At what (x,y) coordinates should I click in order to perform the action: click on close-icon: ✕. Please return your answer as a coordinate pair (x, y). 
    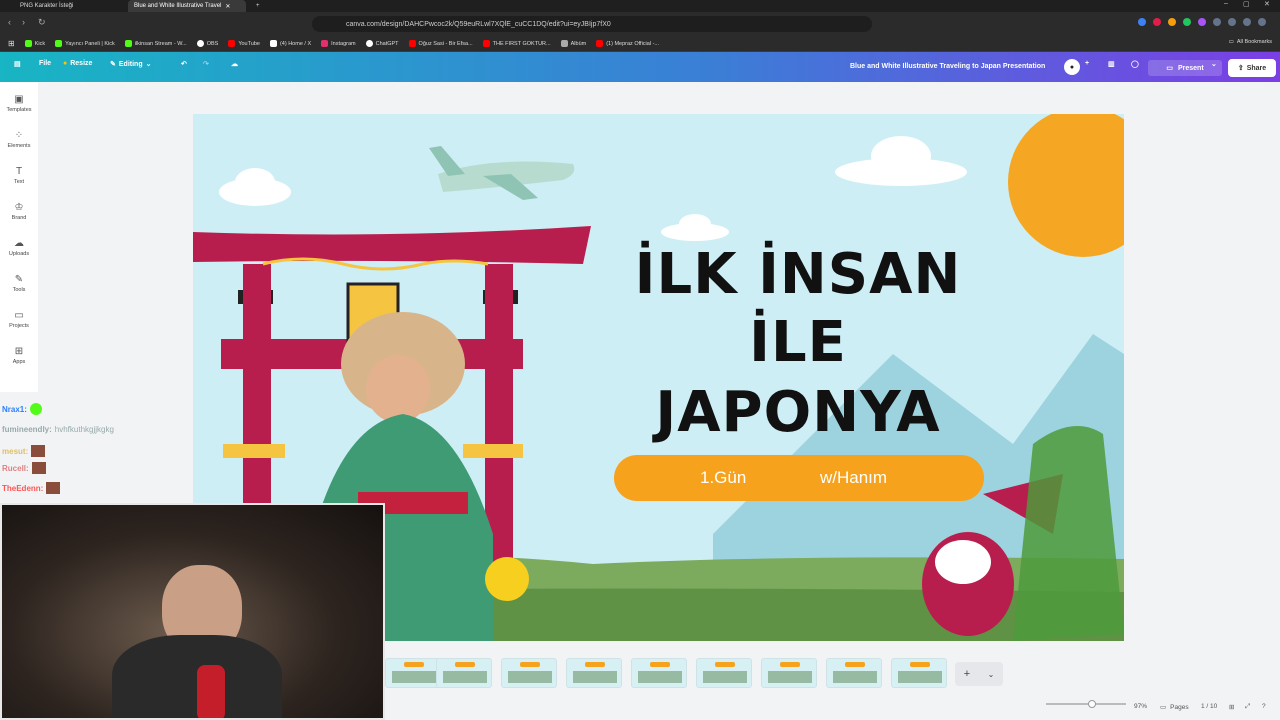
    Looking at the image, I should click on (227, 6).